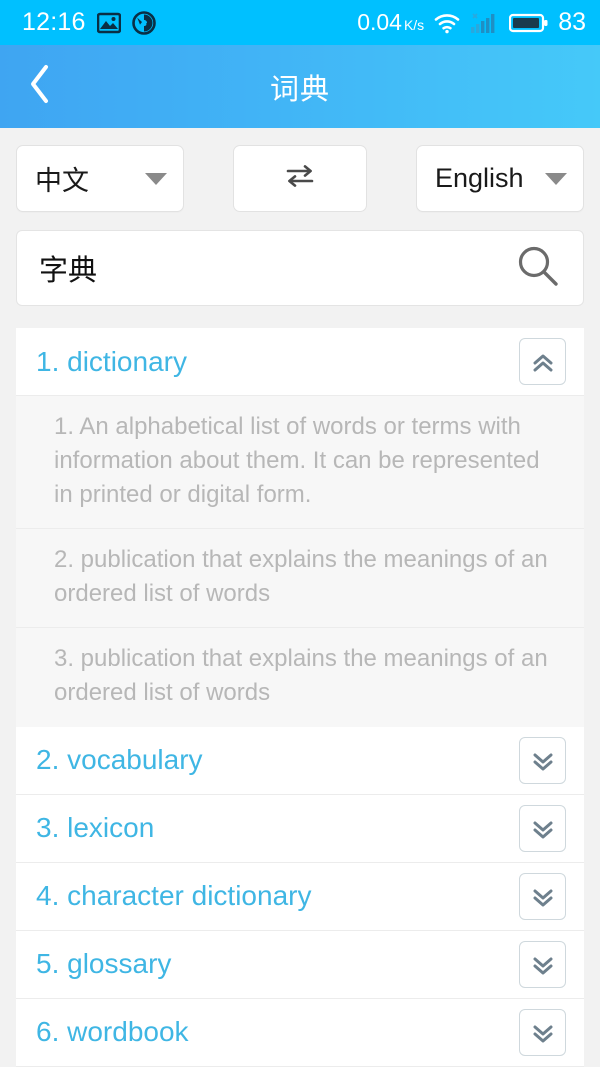  Describe the element at coordinates (414, 25) in the screenshot. I see `network-speed-unit: K/s` at that location.